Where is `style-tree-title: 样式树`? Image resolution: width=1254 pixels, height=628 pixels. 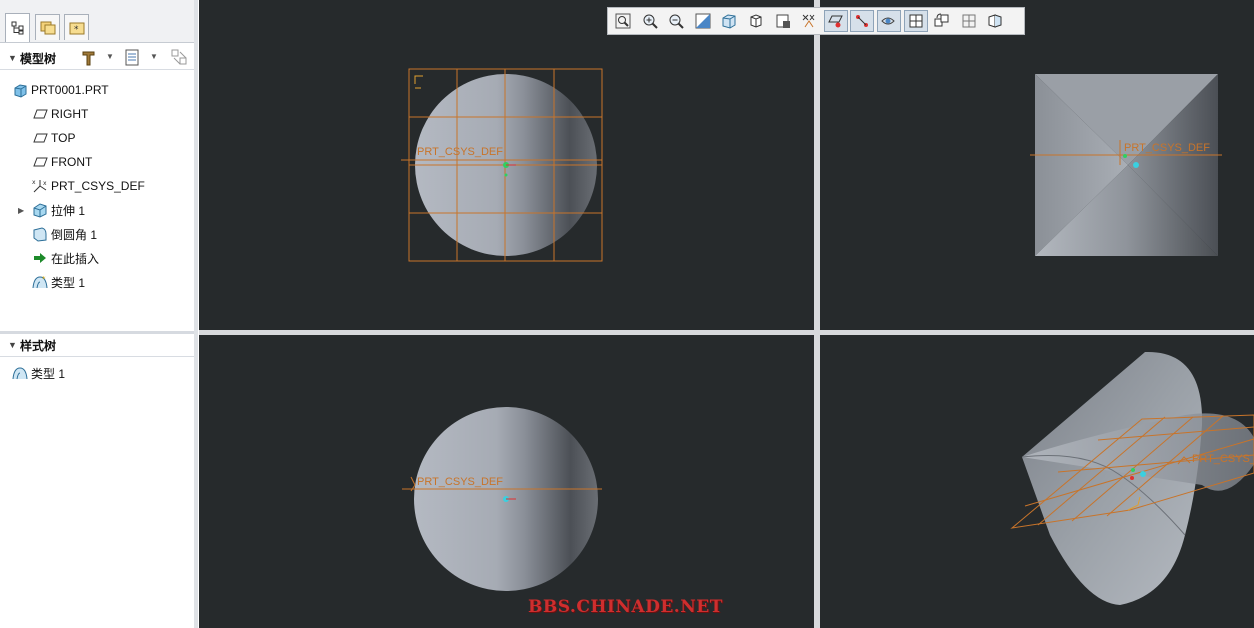
style-tree-title: 样式树 is located at coordinates (38, 345).